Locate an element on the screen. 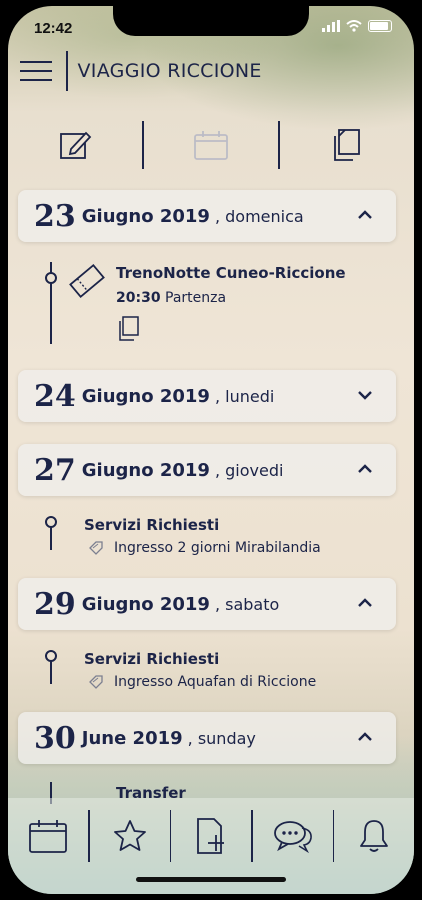 The width and height of the screenshot is (422, 900). bell-icon is located at coordinates (374, 836).